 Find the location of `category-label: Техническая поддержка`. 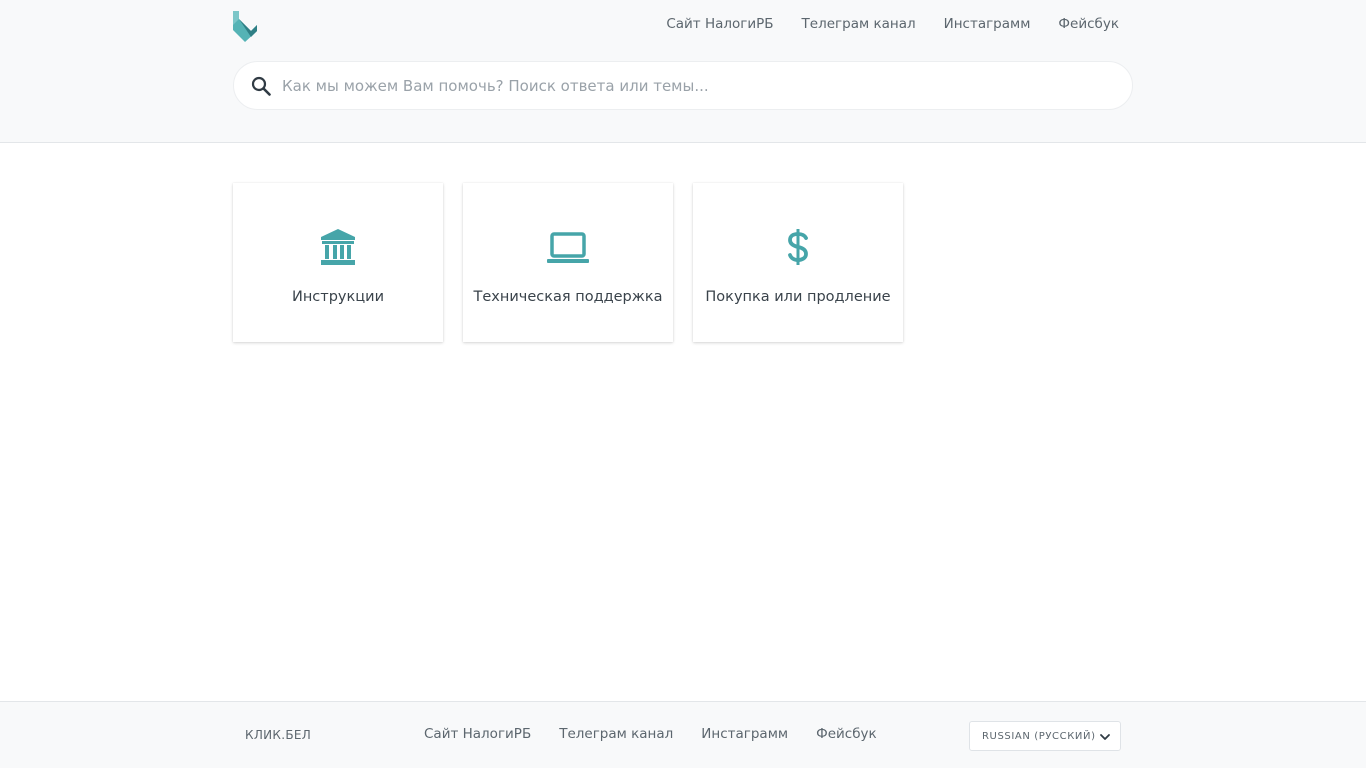

category-label: Техническая поддержка is located at coordinates (568, 297).